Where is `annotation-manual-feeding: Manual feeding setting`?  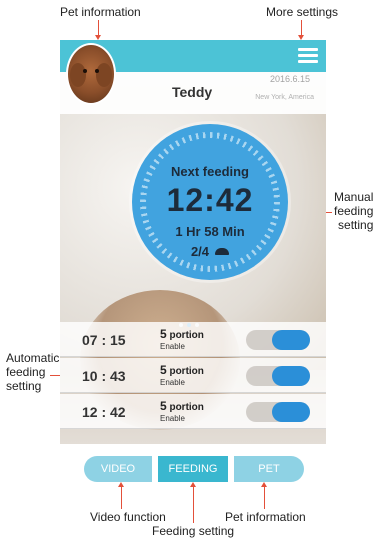 annotation-manual-feeding: Manual feeding setting is located at coordinates (353, 211).